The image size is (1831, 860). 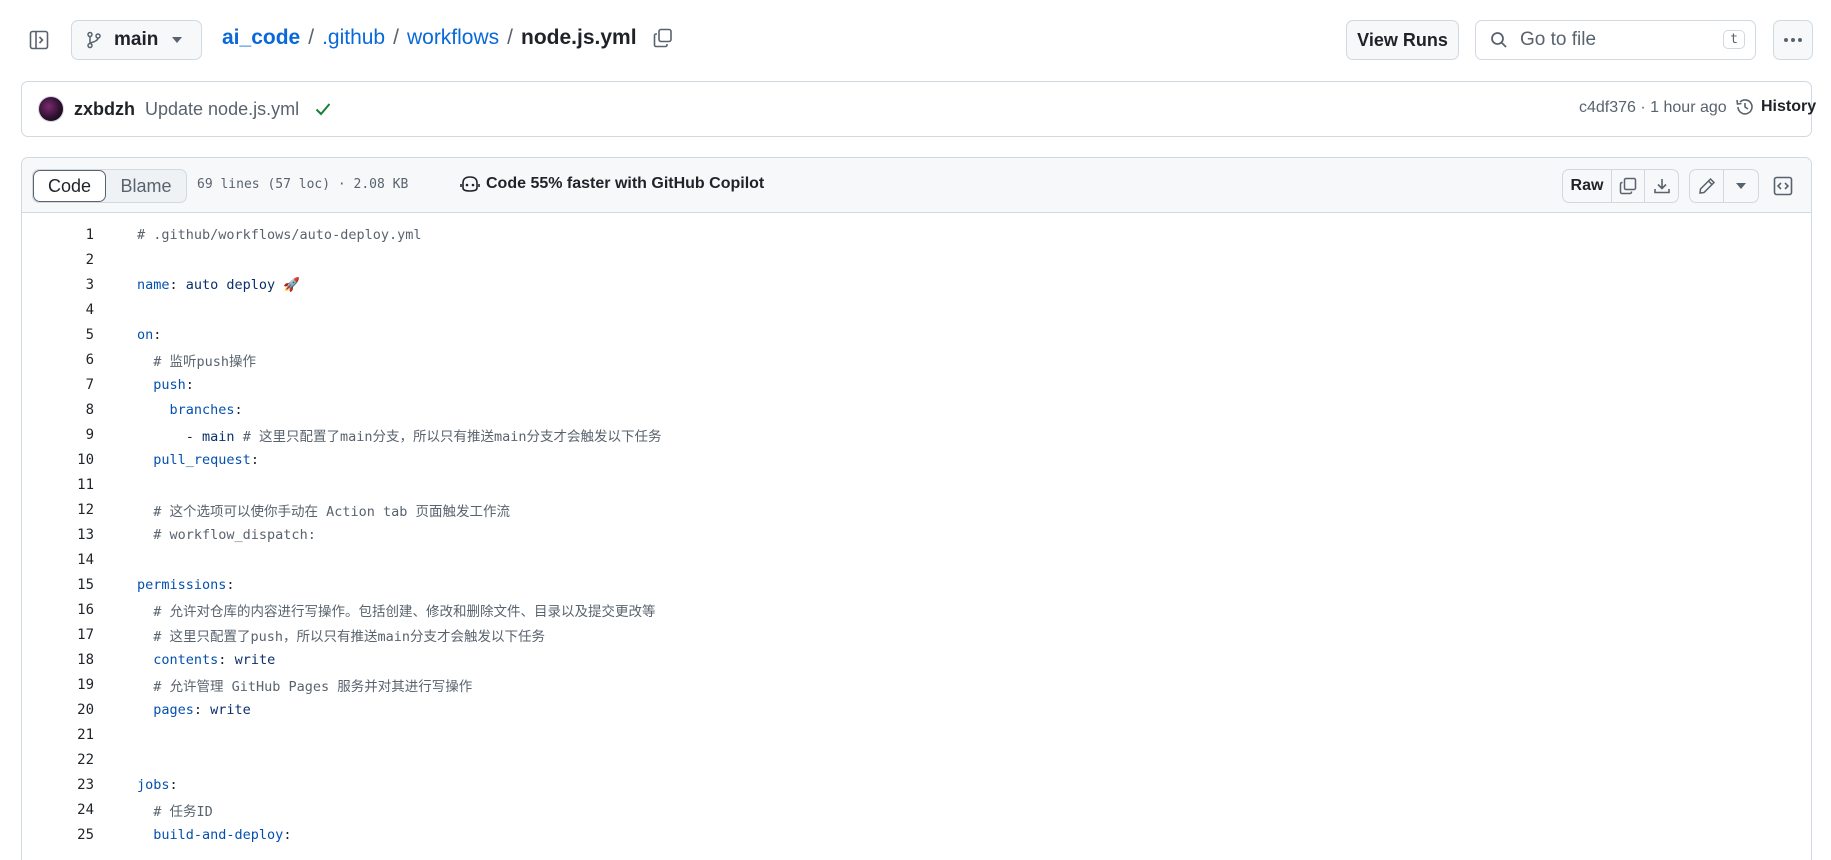 I want to click on line-content: # 监听push操作, so click(x=196, y=360).